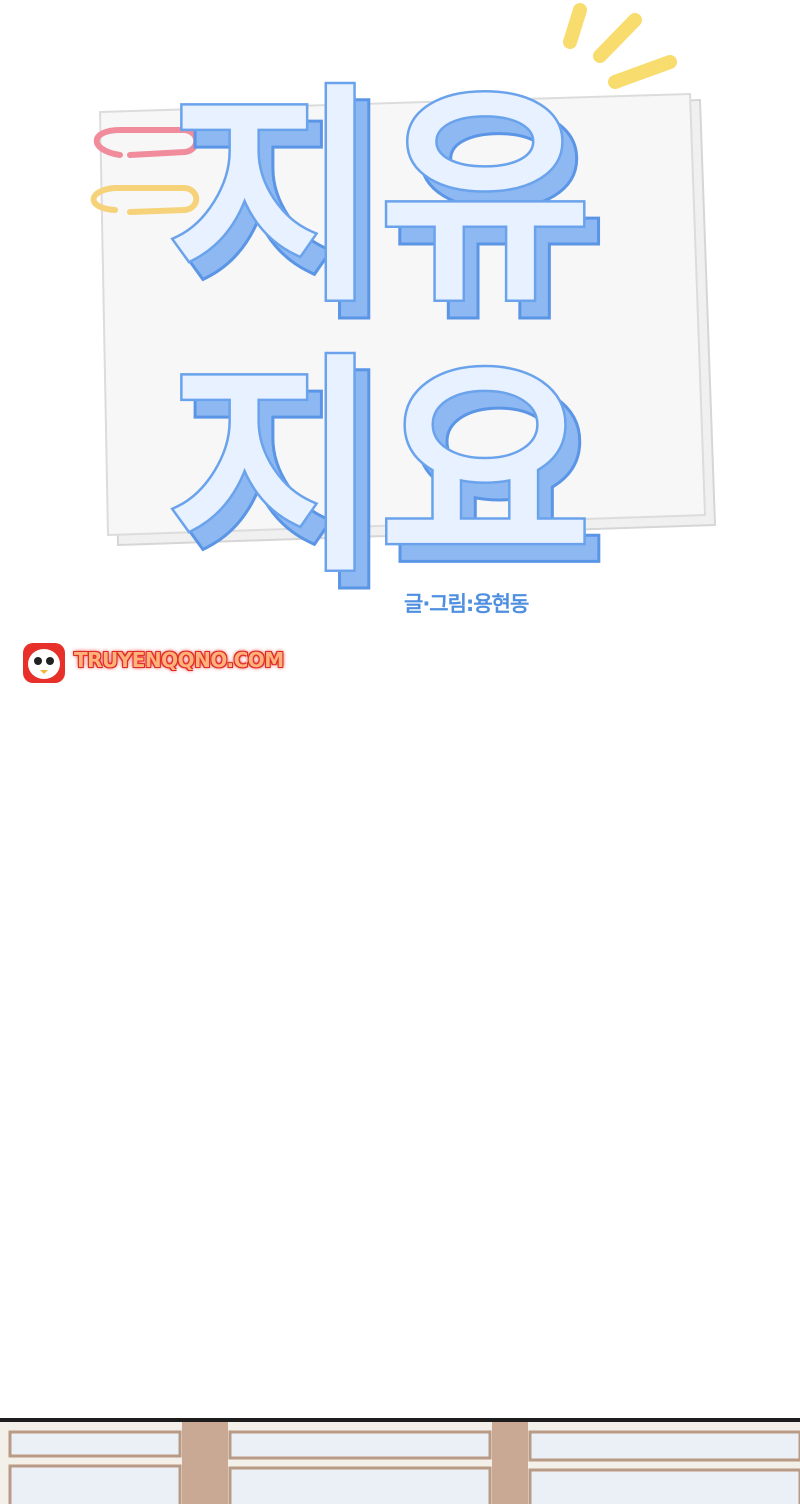  I want to click on window-frame-icon, so click(400, 1463).